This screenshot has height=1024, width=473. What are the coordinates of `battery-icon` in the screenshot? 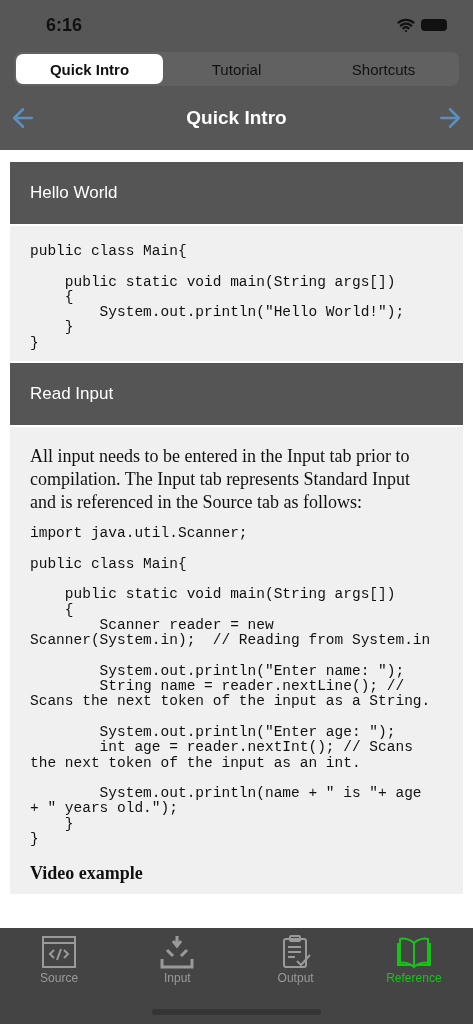 It's located at (434, 25).